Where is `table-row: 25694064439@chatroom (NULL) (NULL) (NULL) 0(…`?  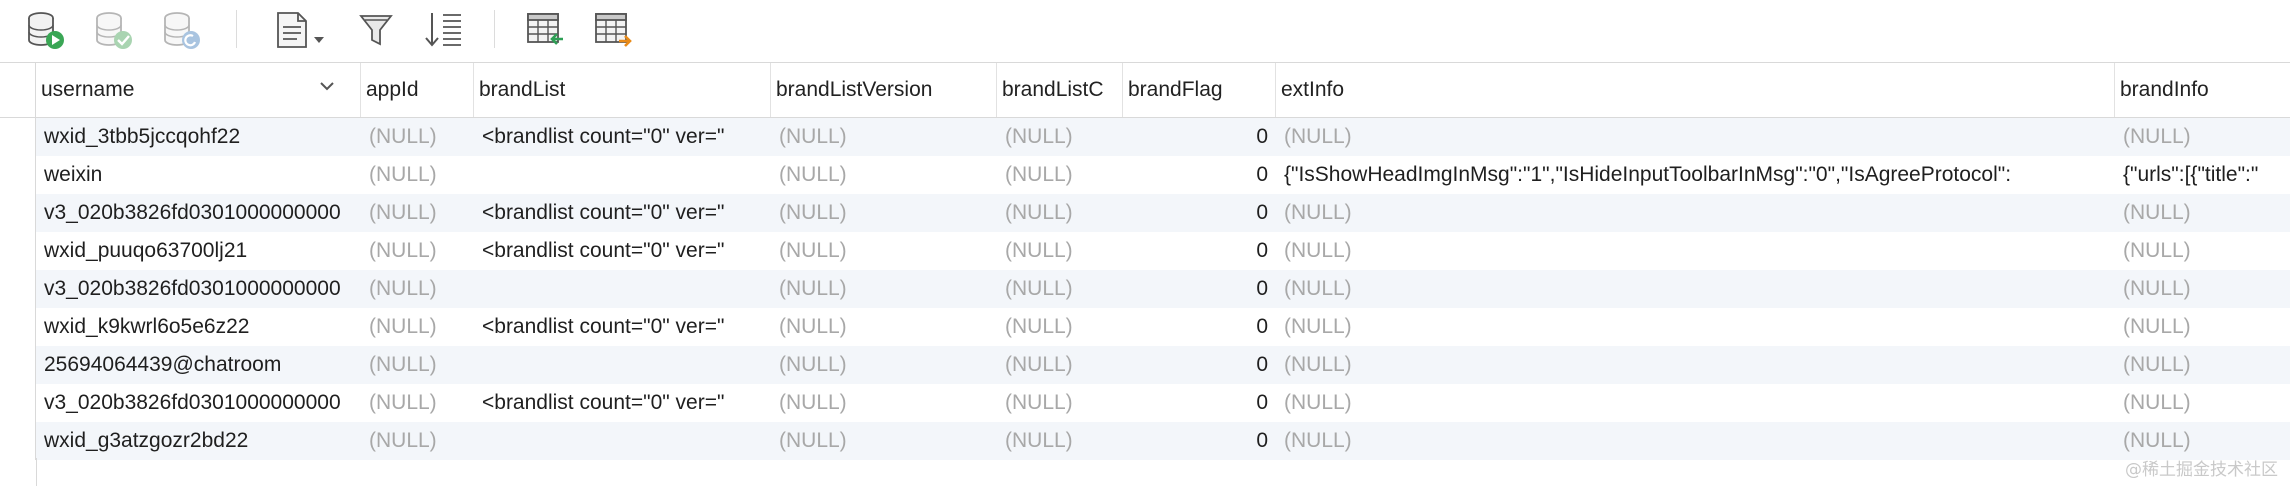
table-row: 25694064439@chatroom (NULL) (NULL) (NULL) 0(… is located at coordinates (1145, 365).